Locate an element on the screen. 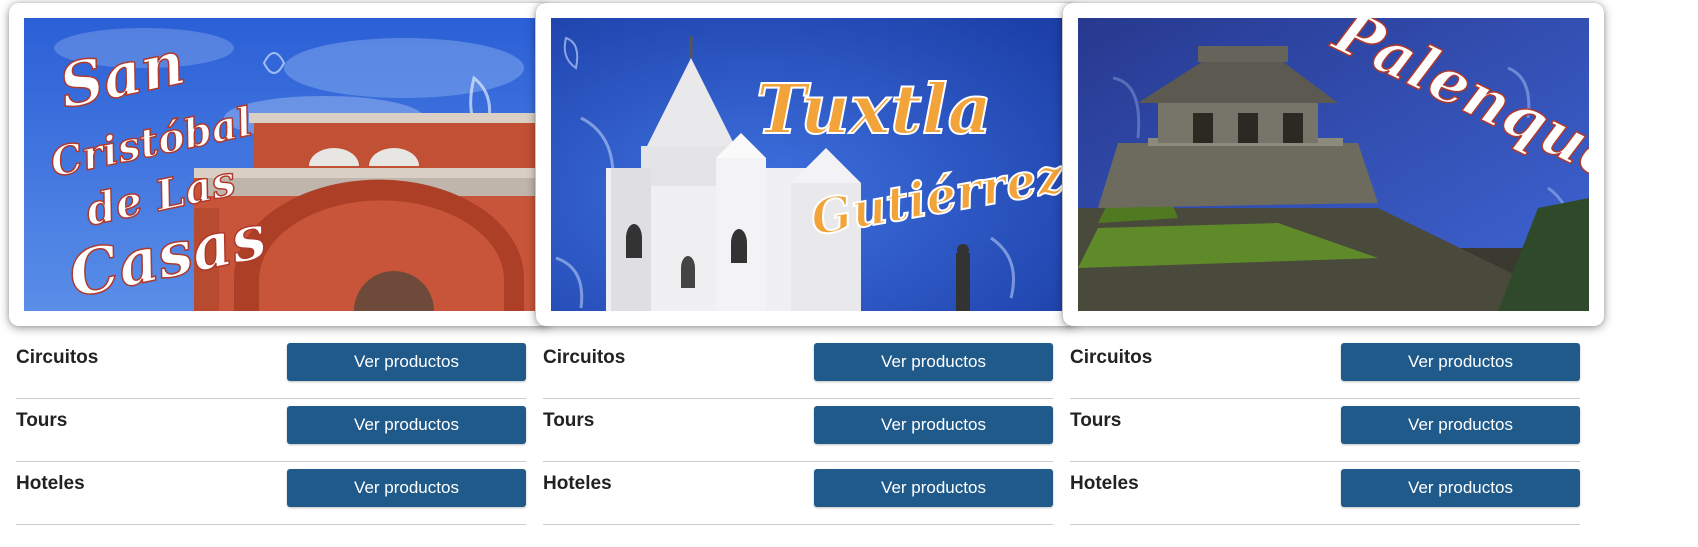  banner-title-line: Tuxtla is located at coordinates (874, 110).